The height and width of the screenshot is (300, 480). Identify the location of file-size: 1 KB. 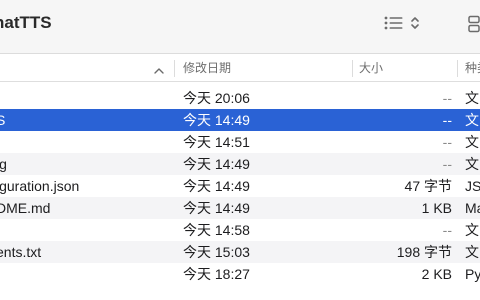
(436, 208).